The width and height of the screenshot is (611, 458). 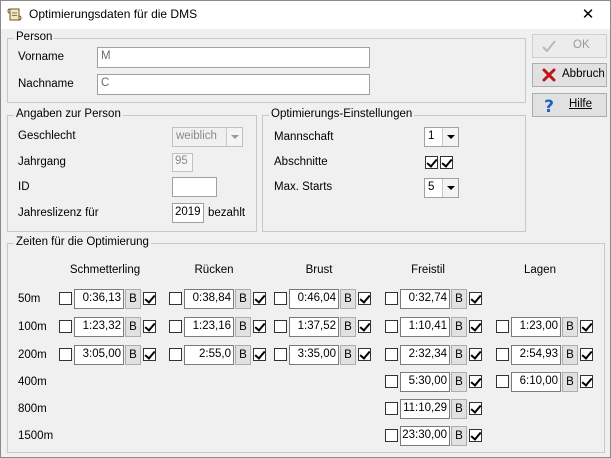 What do you see at coordinates (319, 270) in the screenshot?
I see `stroke-header-2: Brust` at bounding box center [319, 270].